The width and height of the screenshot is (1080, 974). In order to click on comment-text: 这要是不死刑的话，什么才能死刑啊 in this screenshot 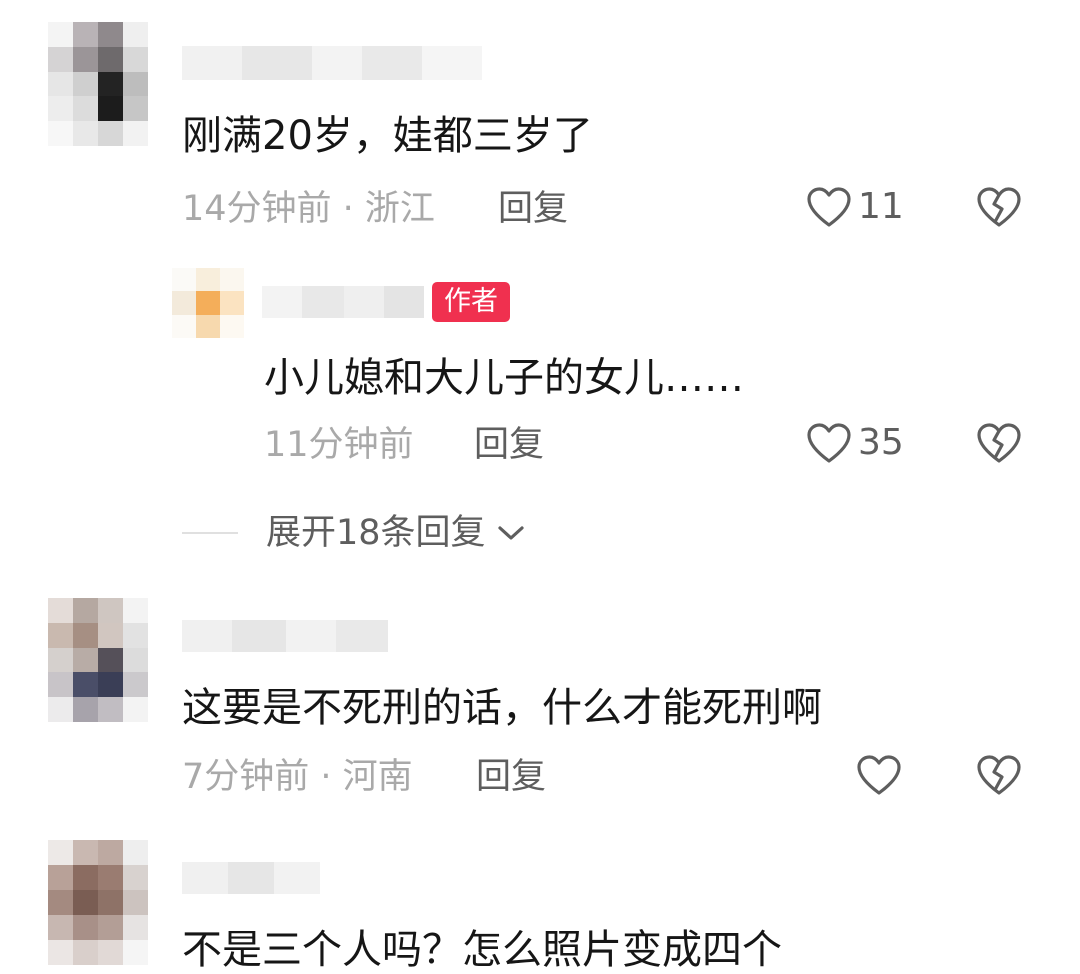, I will do `click(502, 708)`.